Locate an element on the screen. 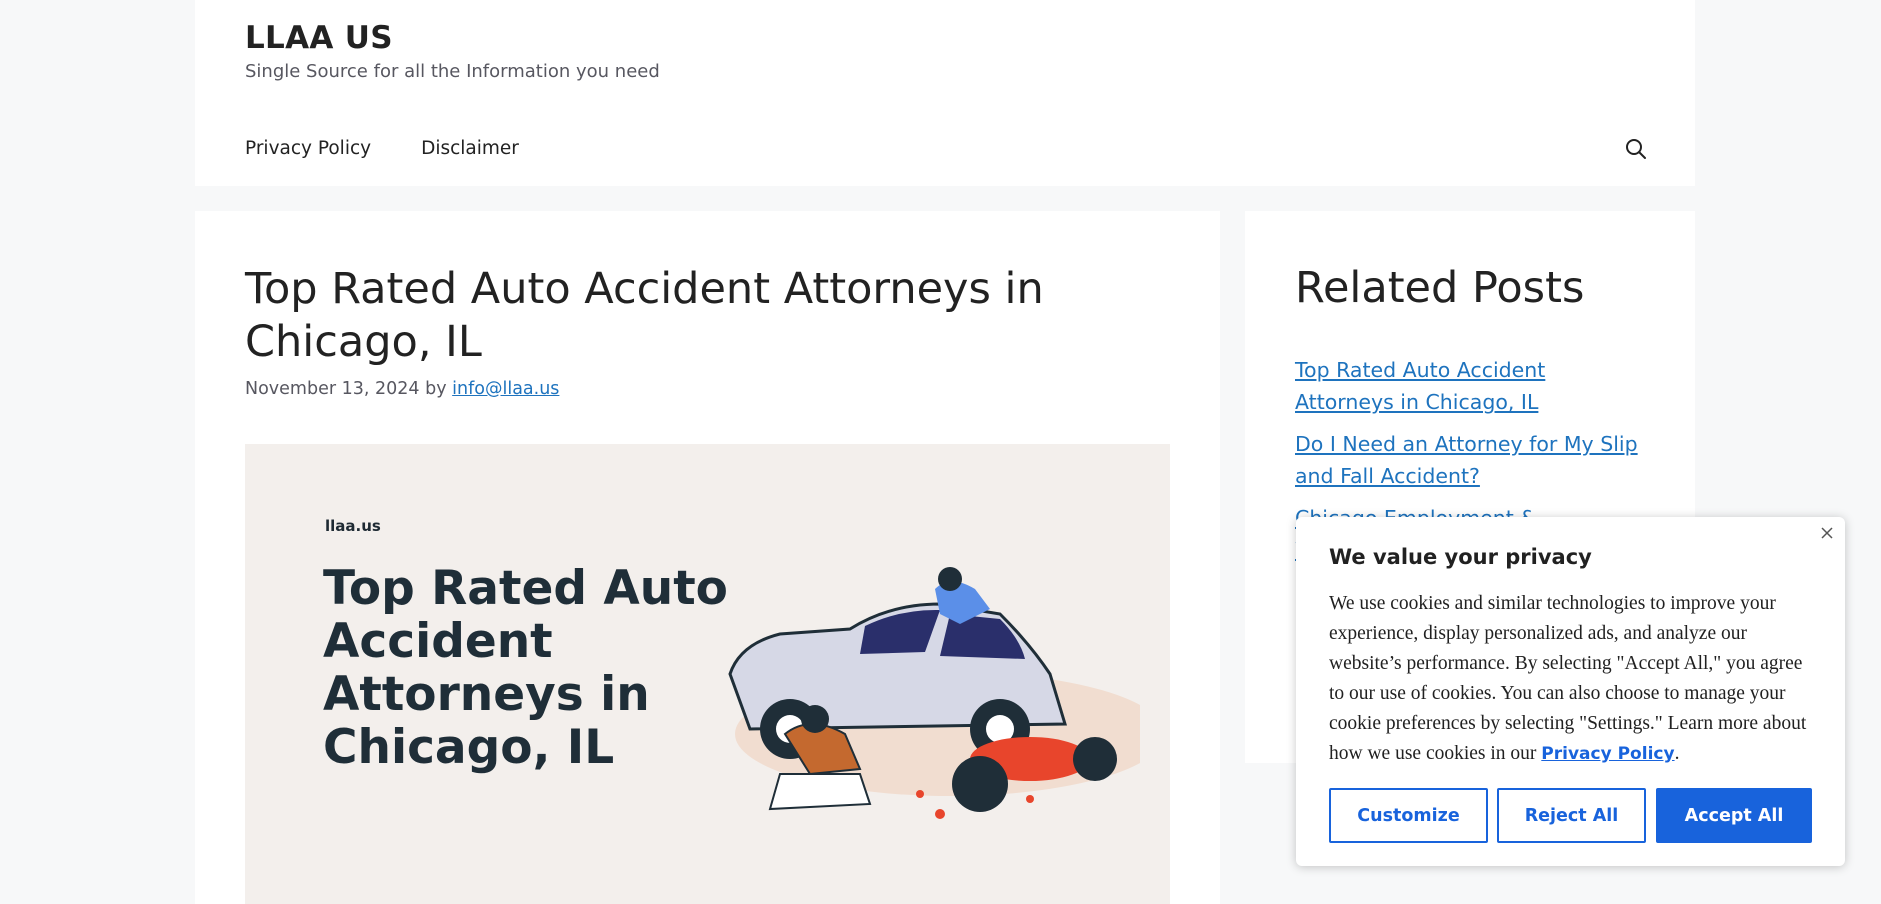 This screenshot has height=904, width=1881. nav-item-privacy-policy: Privacy Policy is located at coordinates (308, 148).